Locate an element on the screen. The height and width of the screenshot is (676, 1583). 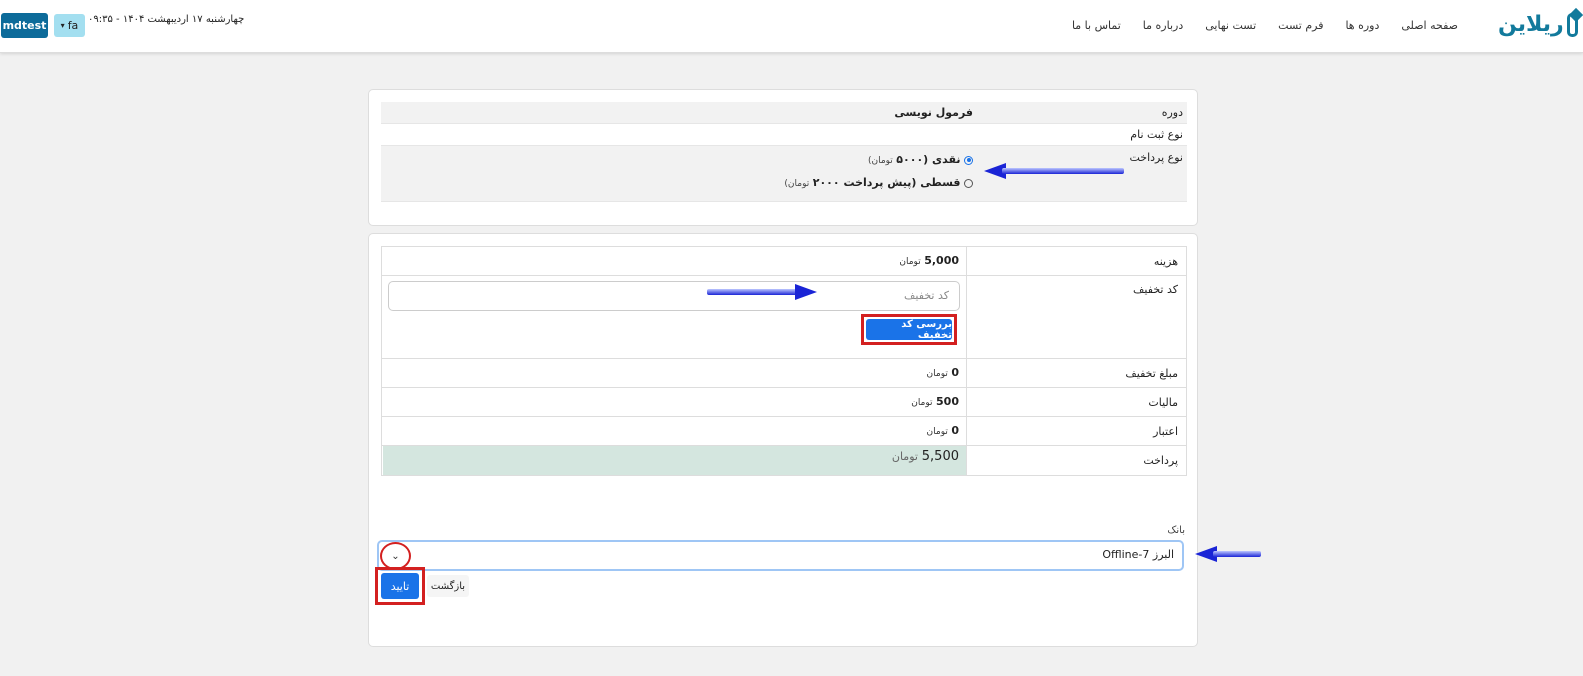
confirm-button: تایید is located at coordinates (400, 586).